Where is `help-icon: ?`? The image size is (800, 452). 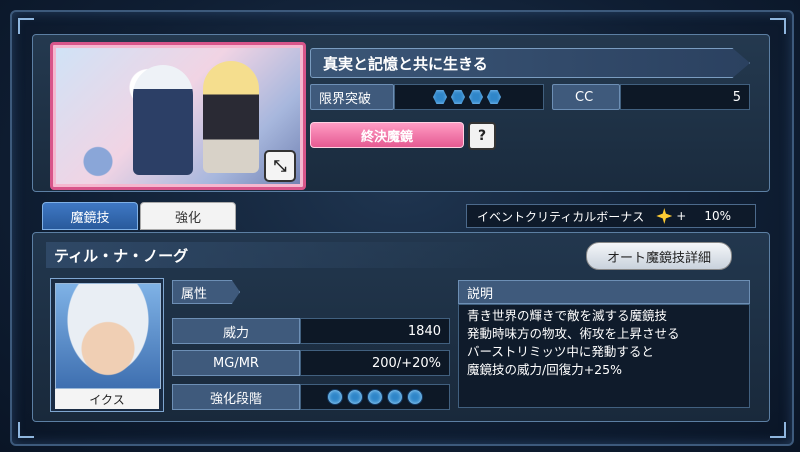 help-icon: ? is located at coordinates (482, 136).